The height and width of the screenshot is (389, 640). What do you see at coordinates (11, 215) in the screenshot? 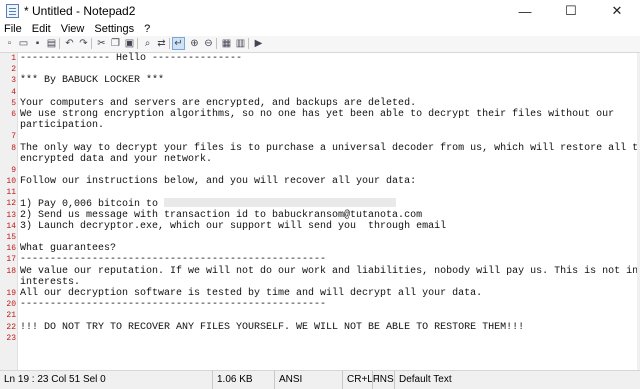
I see `line-number: 13` at bounding box center [11, 215].